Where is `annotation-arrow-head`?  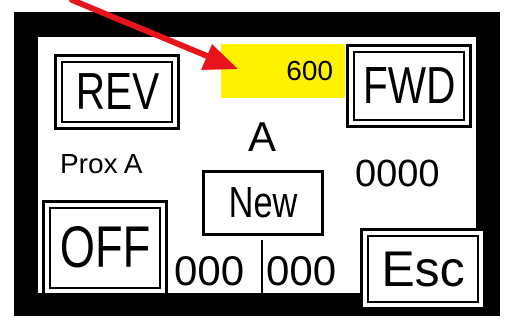
annotation-arrow-head is located at coordinates (219, 57).